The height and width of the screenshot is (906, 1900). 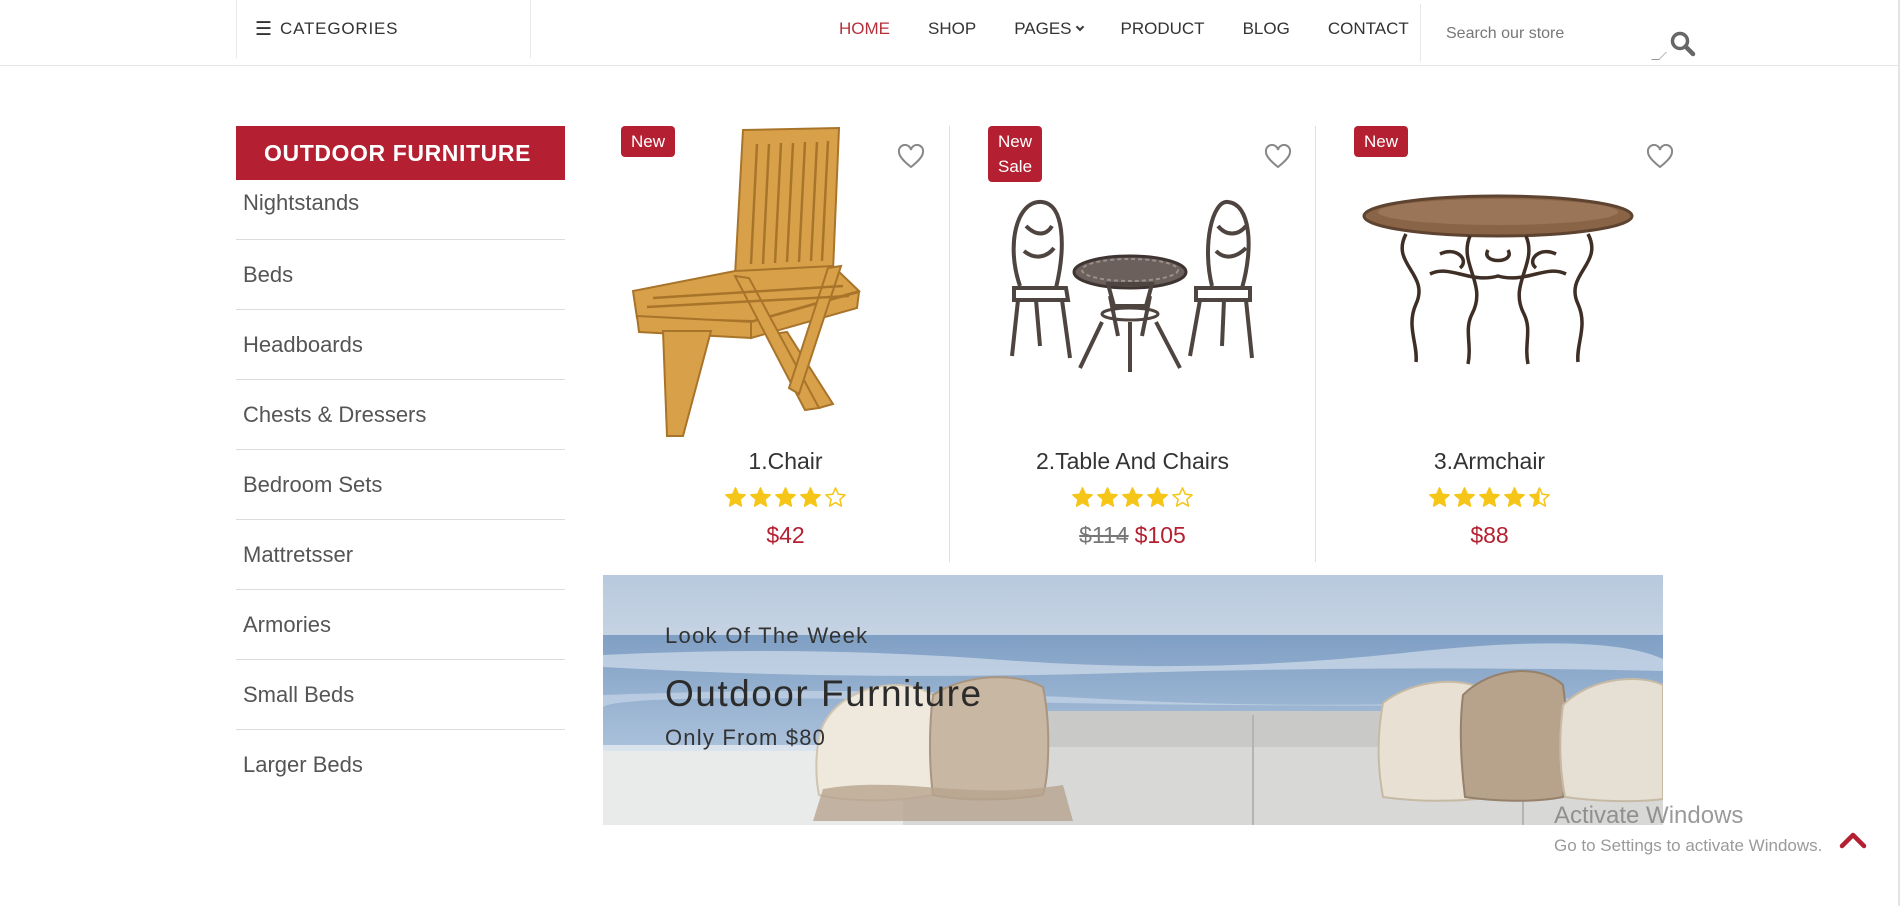 I want to click on categories-label: CATEGORIES, so click(x=339, y=28).